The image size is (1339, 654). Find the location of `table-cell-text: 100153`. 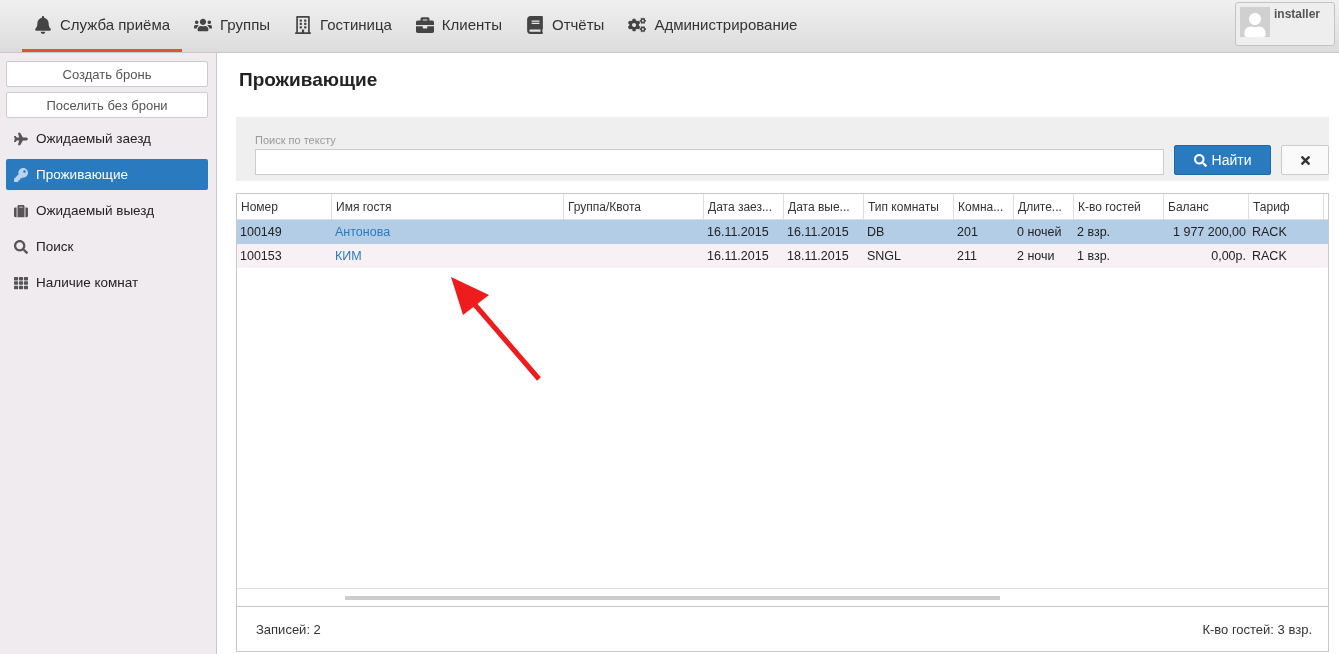

table-cell-text: 100153 is located at coordinates (261, 256).